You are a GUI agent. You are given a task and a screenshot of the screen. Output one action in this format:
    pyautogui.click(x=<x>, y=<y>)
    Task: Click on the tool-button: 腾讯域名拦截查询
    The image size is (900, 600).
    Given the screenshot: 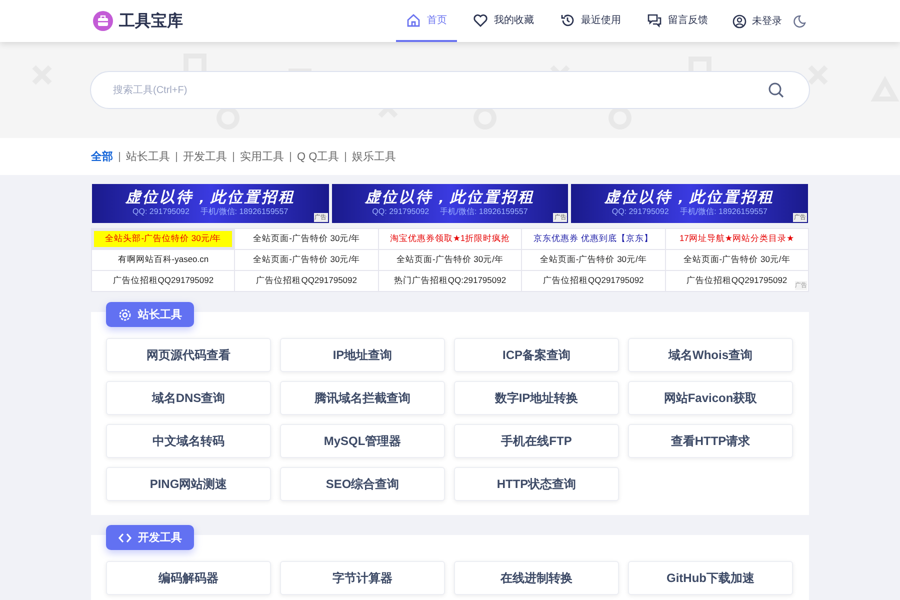 What is the action you would take?
    pyautogui.click(x=362, y=398)
    